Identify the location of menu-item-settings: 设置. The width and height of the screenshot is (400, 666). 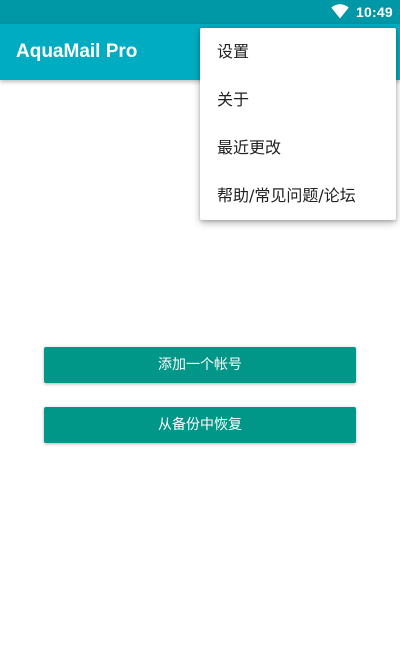
(298, 52).